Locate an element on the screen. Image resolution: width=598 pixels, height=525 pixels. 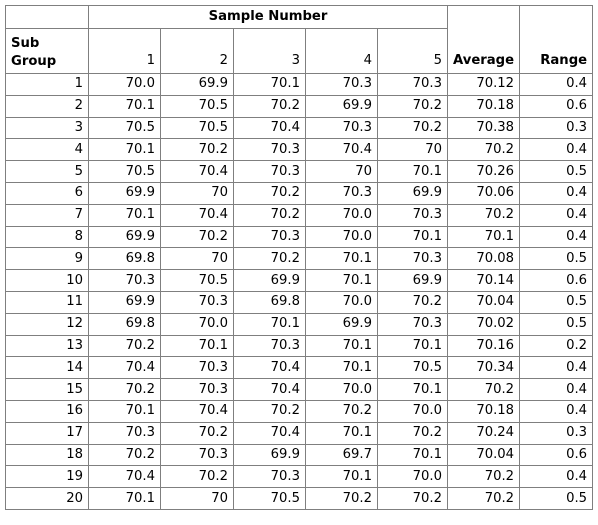
subgroup-cell: 17 is located at coordinates (47, 433).